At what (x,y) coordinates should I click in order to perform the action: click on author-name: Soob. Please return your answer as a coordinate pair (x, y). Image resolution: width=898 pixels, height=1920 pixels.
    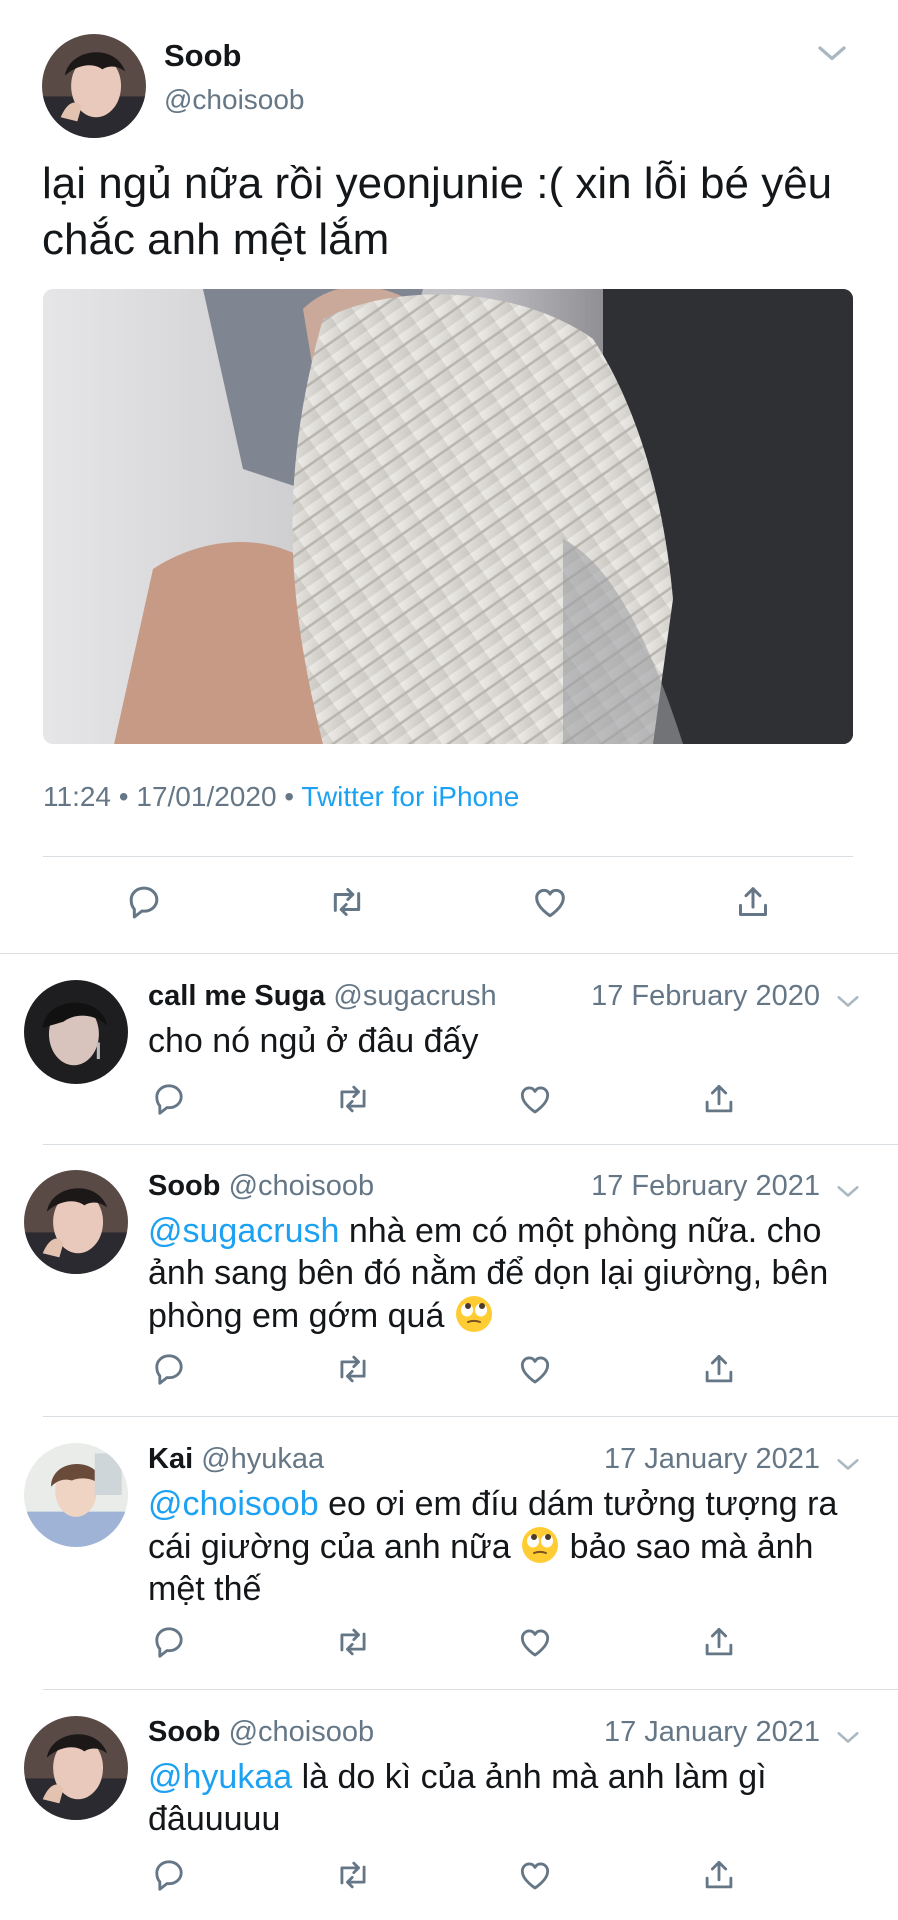
    Looking at the image, I should click on (203, 56).